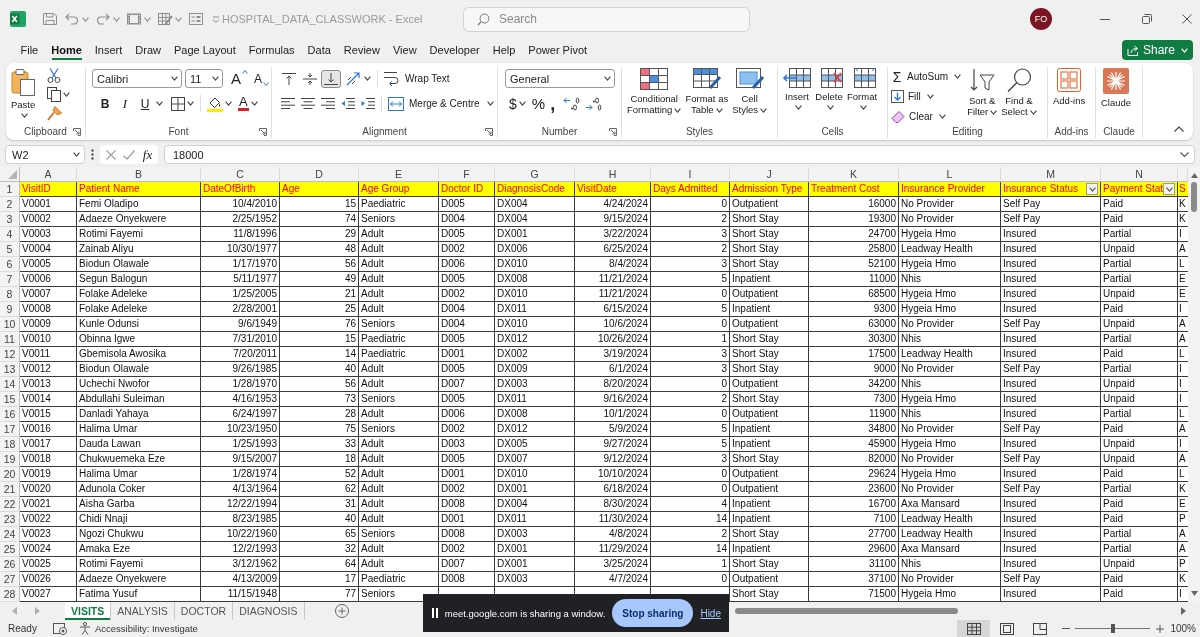 This screenshot has width=1200, height=637. I want to click on ribbon-tab: View, so click(405, 50).